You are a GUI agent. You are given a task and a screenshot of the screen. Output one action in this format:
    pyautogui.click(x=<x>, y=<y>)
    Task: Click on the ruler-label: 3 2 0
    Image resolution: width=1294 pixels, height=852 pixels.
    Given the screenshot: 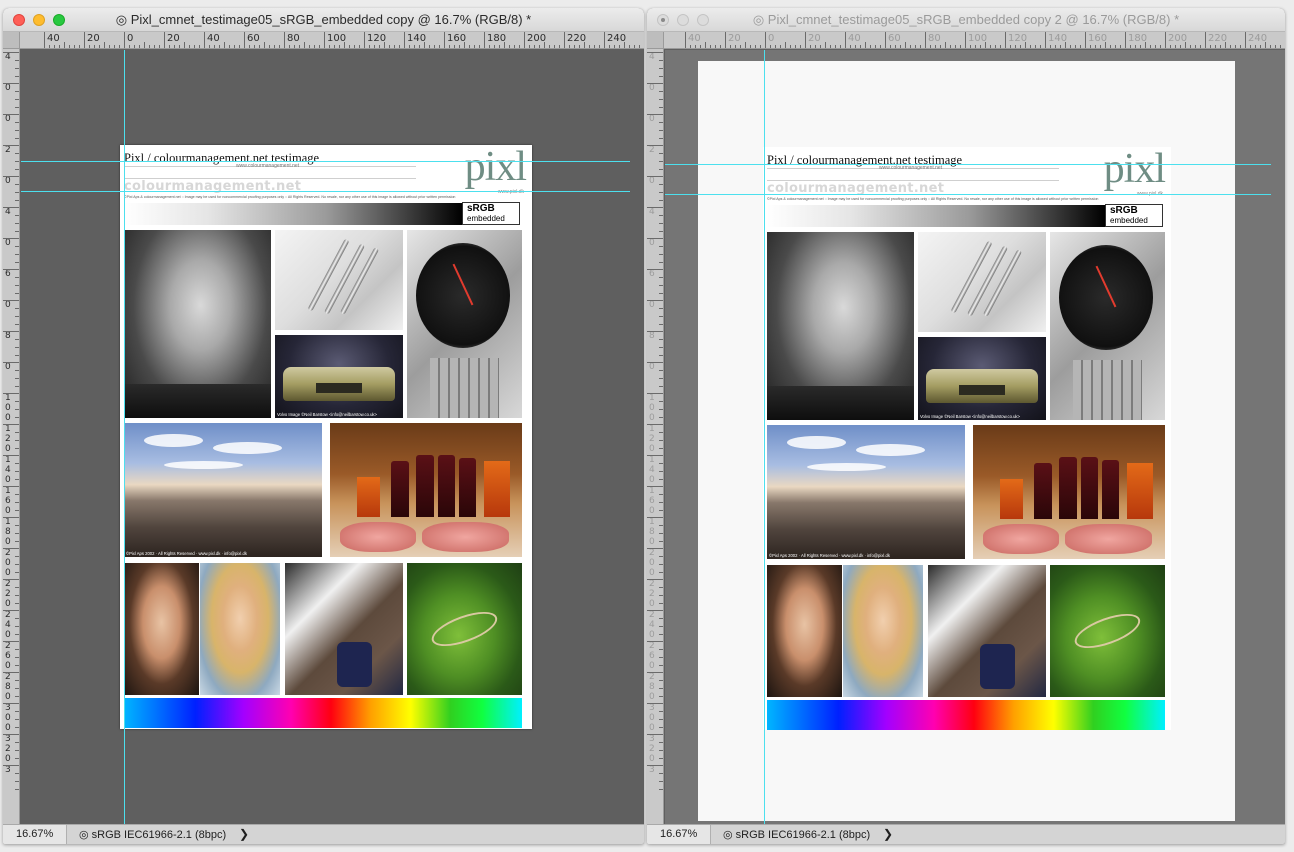 What is the action you would take?
    pyautogui.click(x=652, y=749)
    